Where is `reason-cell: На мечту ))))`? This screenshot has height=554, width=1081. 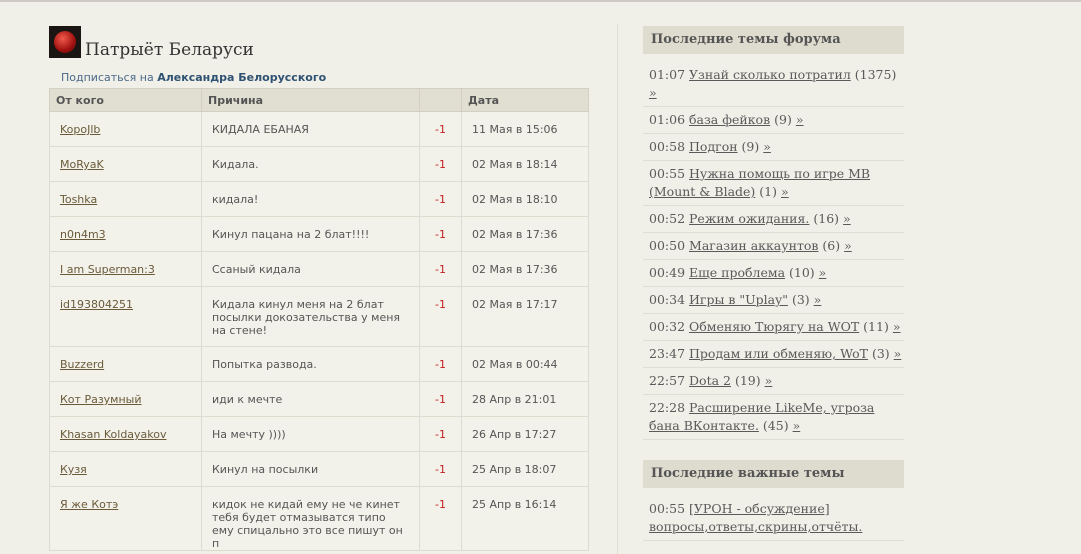 reason-cell: На мечту )))) is located at coordinates (310, 434).